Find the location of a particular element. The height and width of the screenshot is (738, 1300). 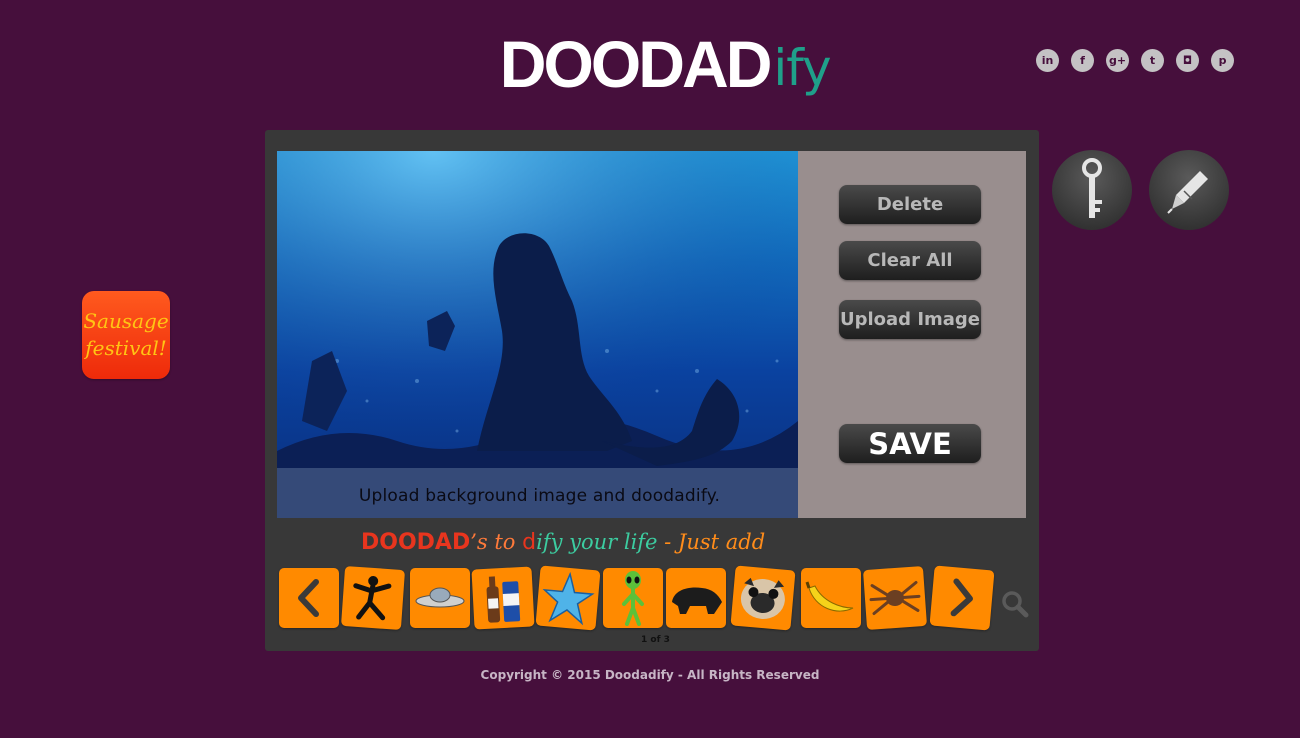

key-icon is located at coordinates (1092, 188).